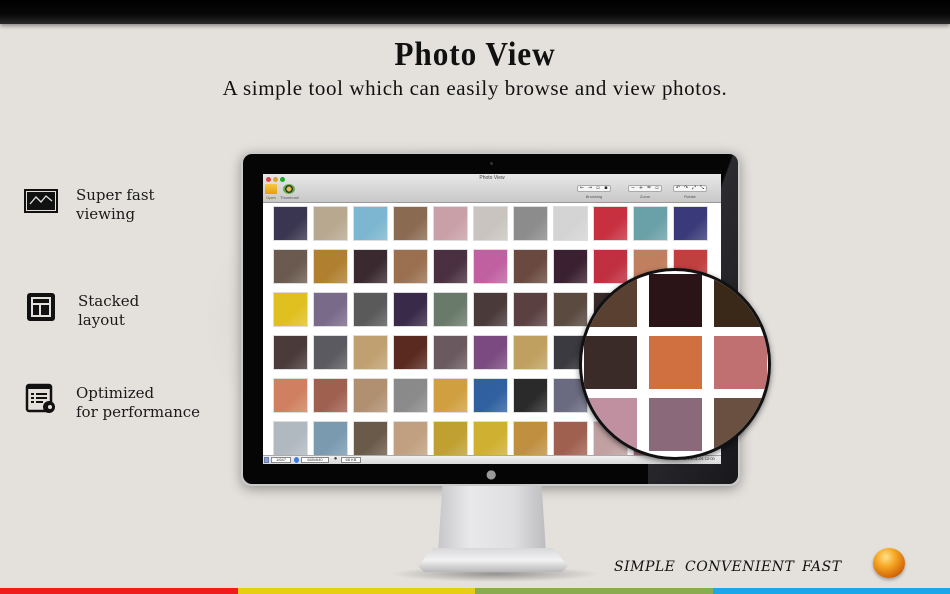  I want to click on feature-super-fast: Super fast viewing, so click(88, 205).